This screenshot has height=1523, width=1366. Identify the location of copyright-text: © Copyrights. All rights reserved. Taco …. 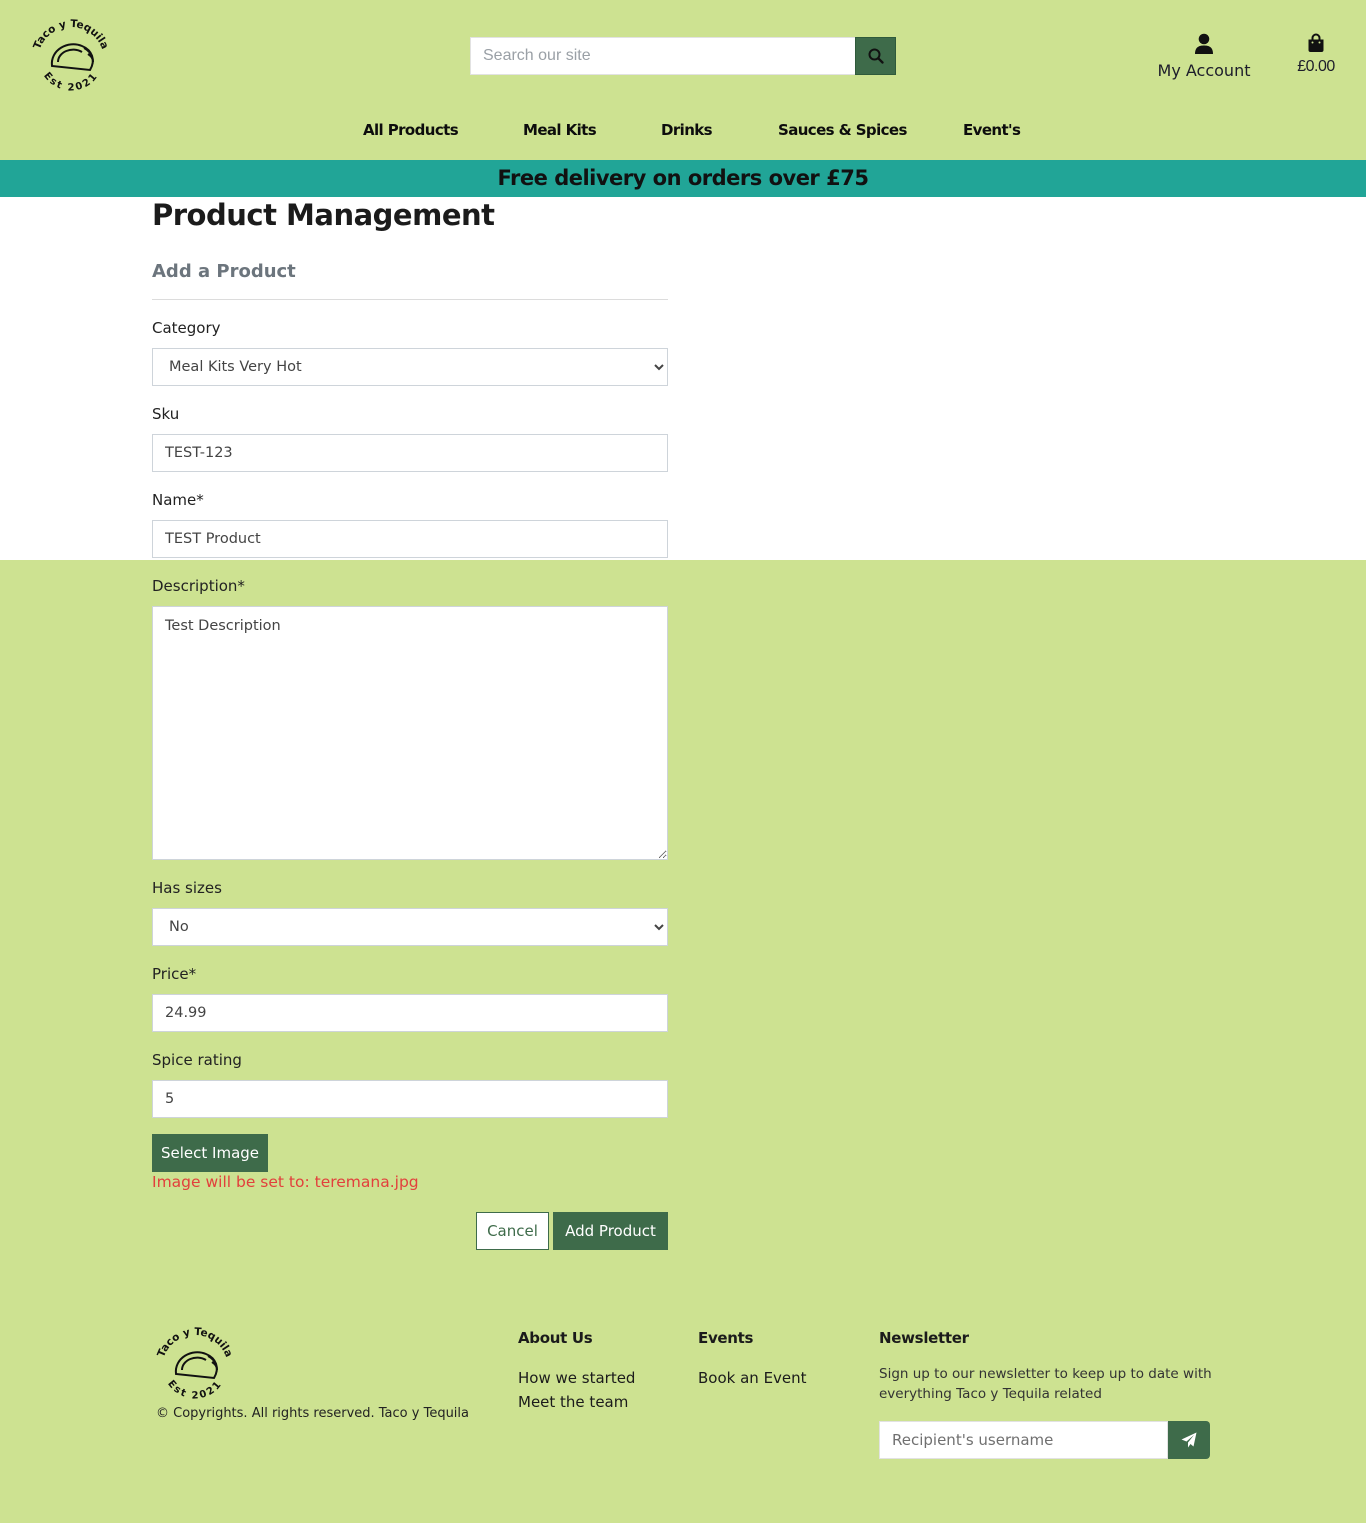
(312, 1413).